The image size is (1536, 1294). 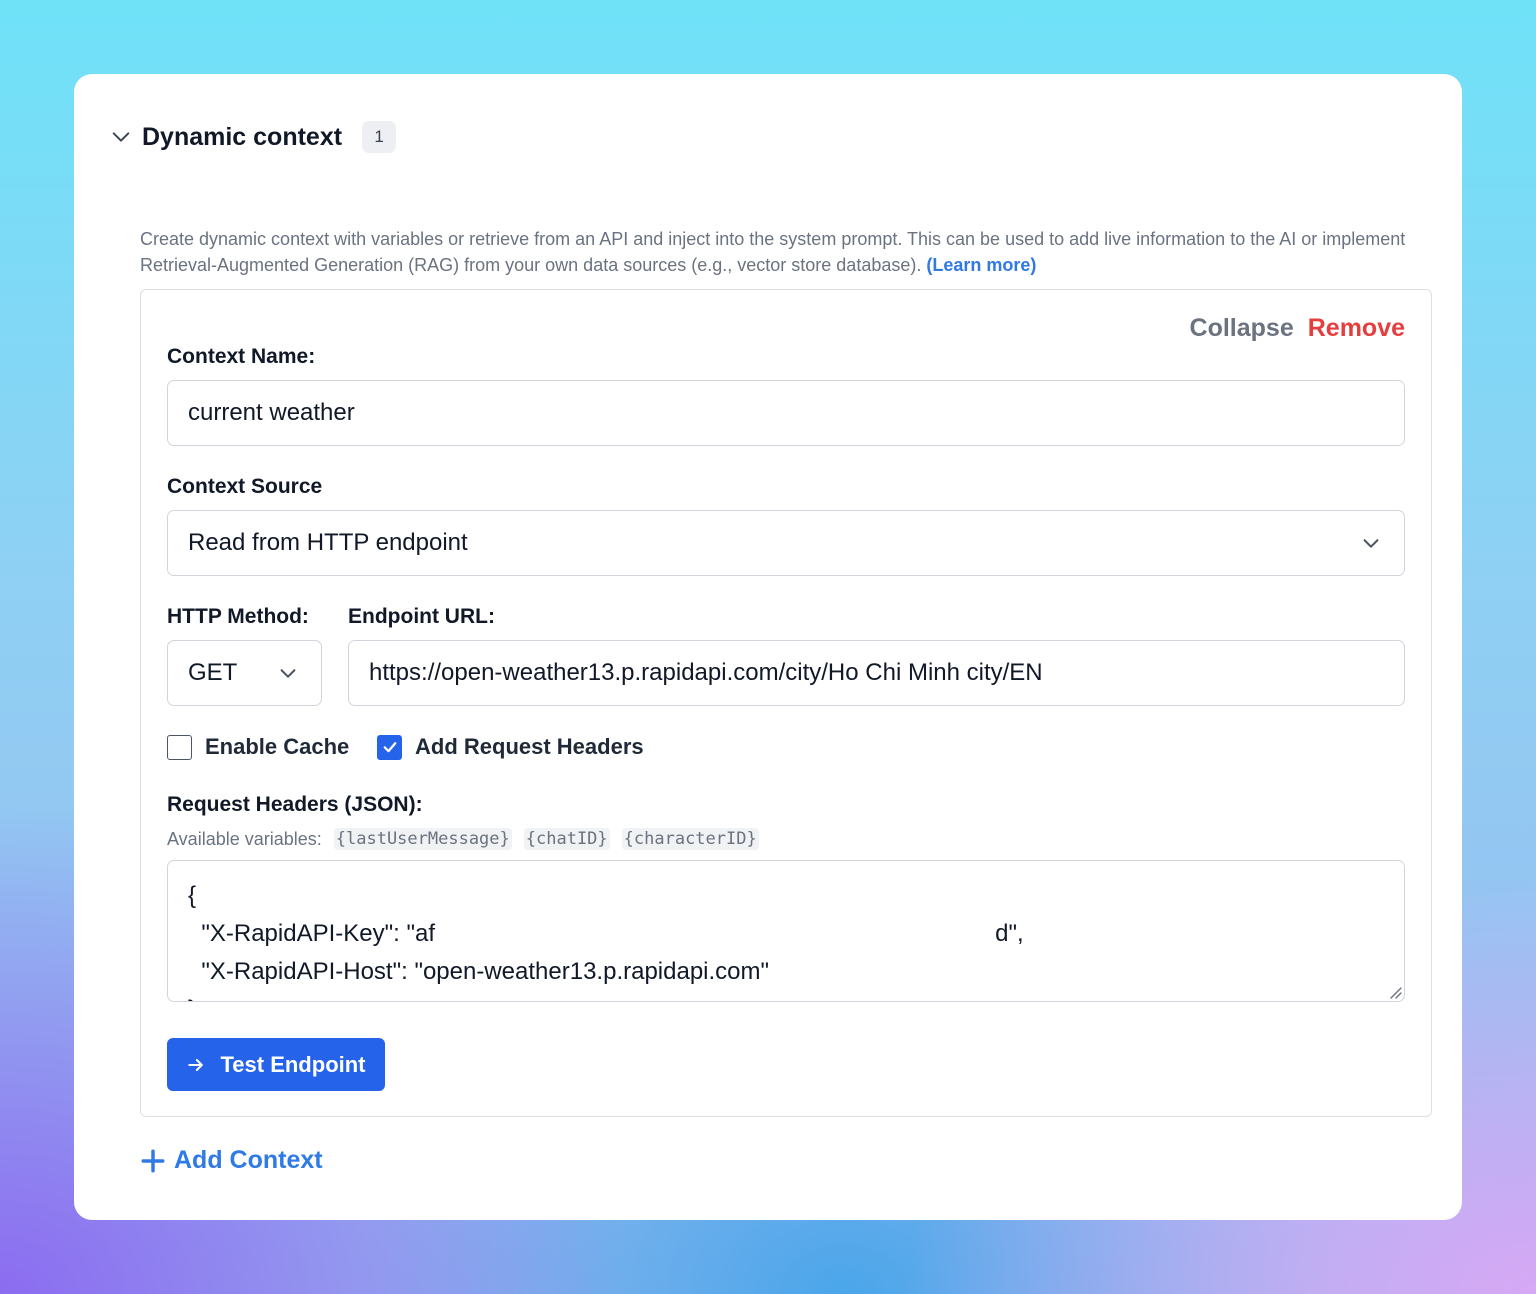 I want to click on context-name-value: current weather, so click(x=271, y=412).